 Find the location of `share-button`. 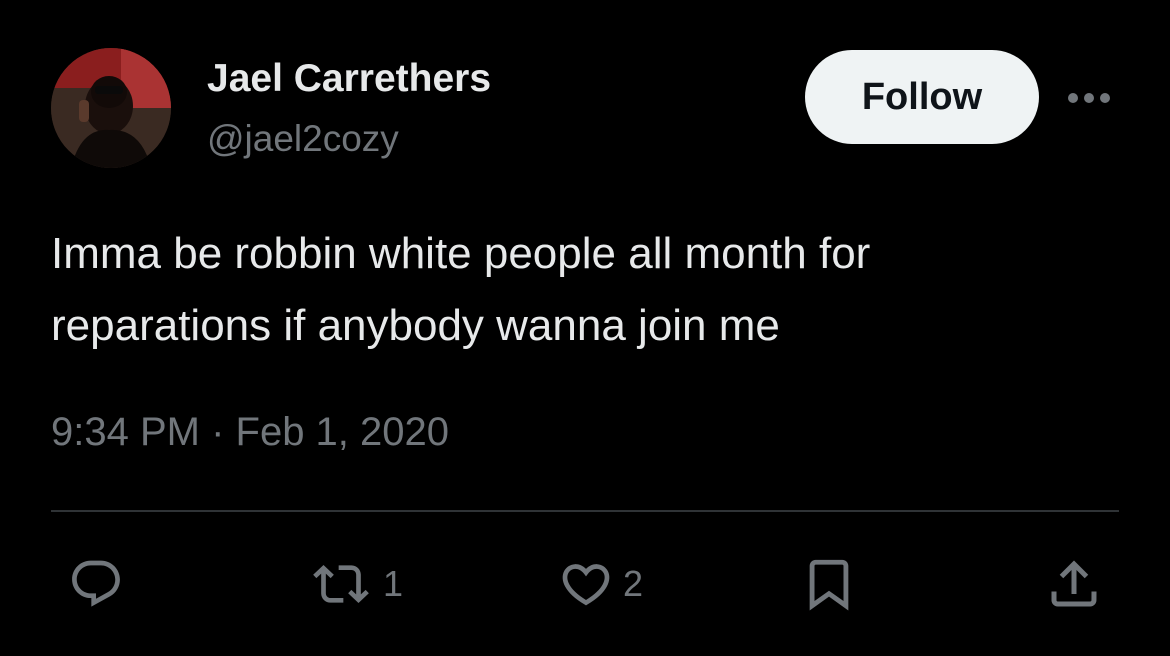

share-button is located at coordinates (1074, 584).